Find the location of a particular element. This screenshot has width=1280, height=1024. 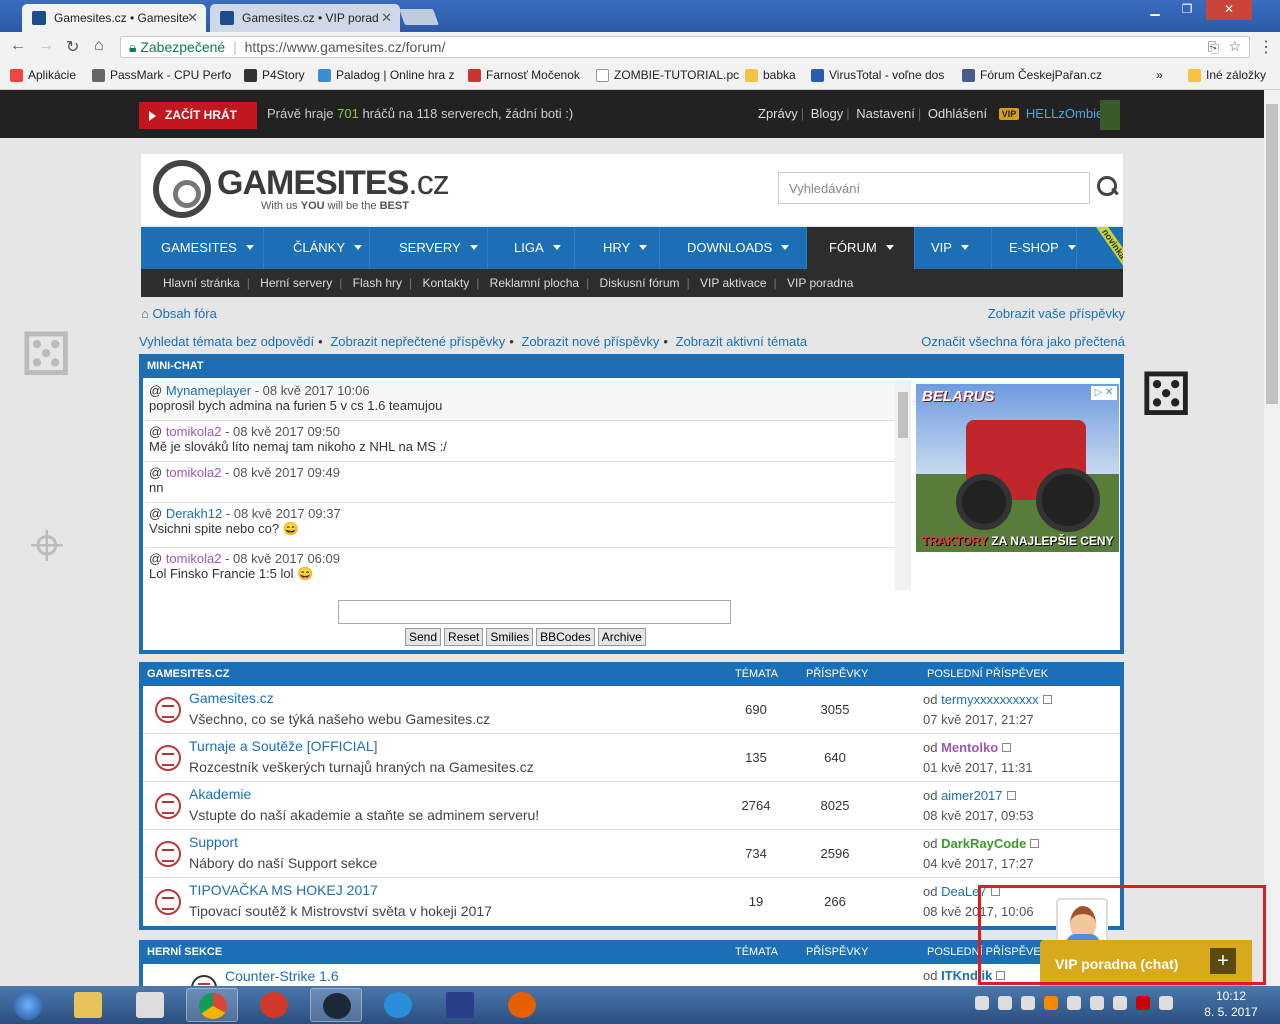

chat-user: Mynameplayer is located at coordinates (208, 390).